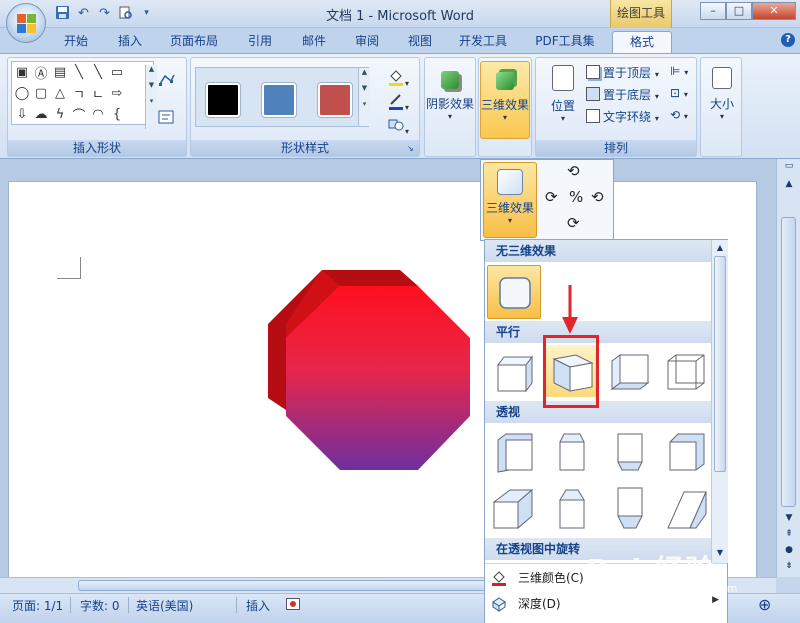 This screenshot has height=623, width=800. Describe the element at coordinates (223, 100) in the screenshot. I see `style-swatch-black` at that location.